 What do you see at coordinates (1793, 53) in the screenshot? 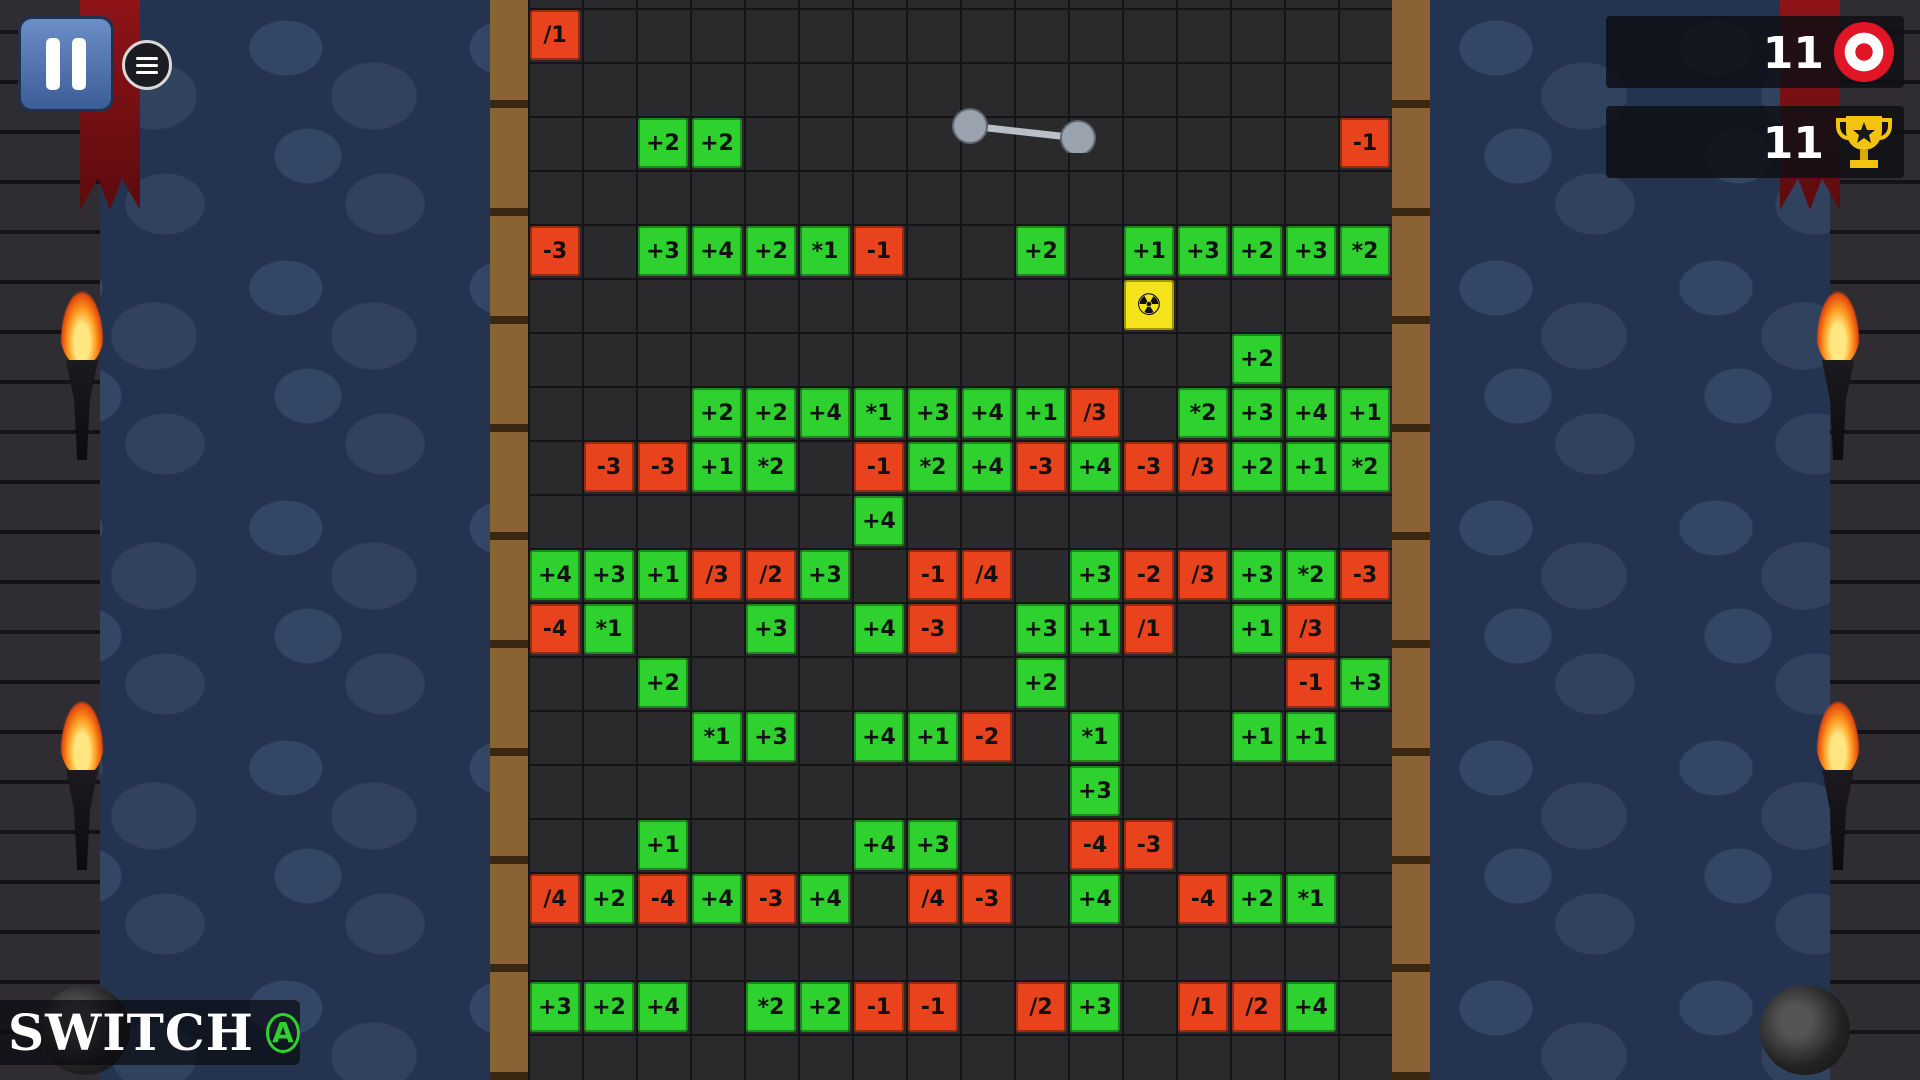
I see `target-score-value: 11` at bounding box center [1793, 53].